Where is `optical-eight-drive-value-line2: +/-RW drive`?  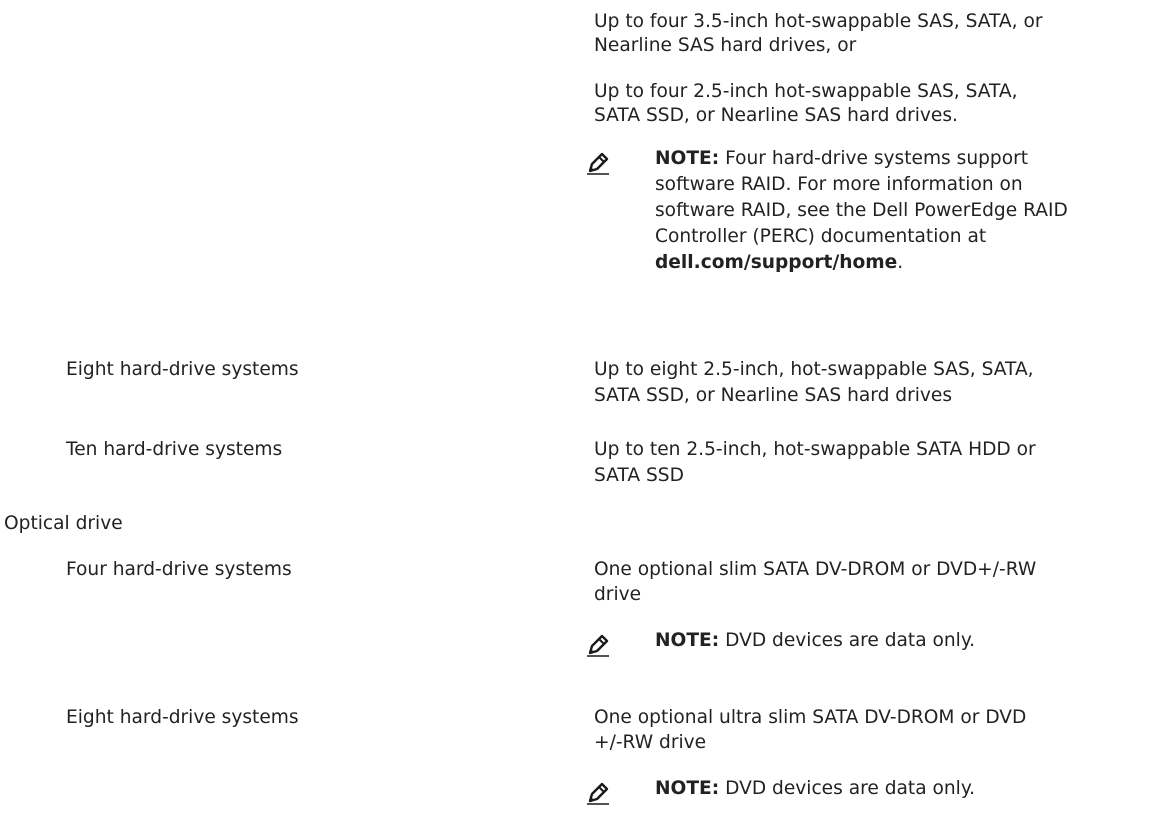
optical-eight-drive-value-line2: +/-RW drive is located at coordinates (650, 742).